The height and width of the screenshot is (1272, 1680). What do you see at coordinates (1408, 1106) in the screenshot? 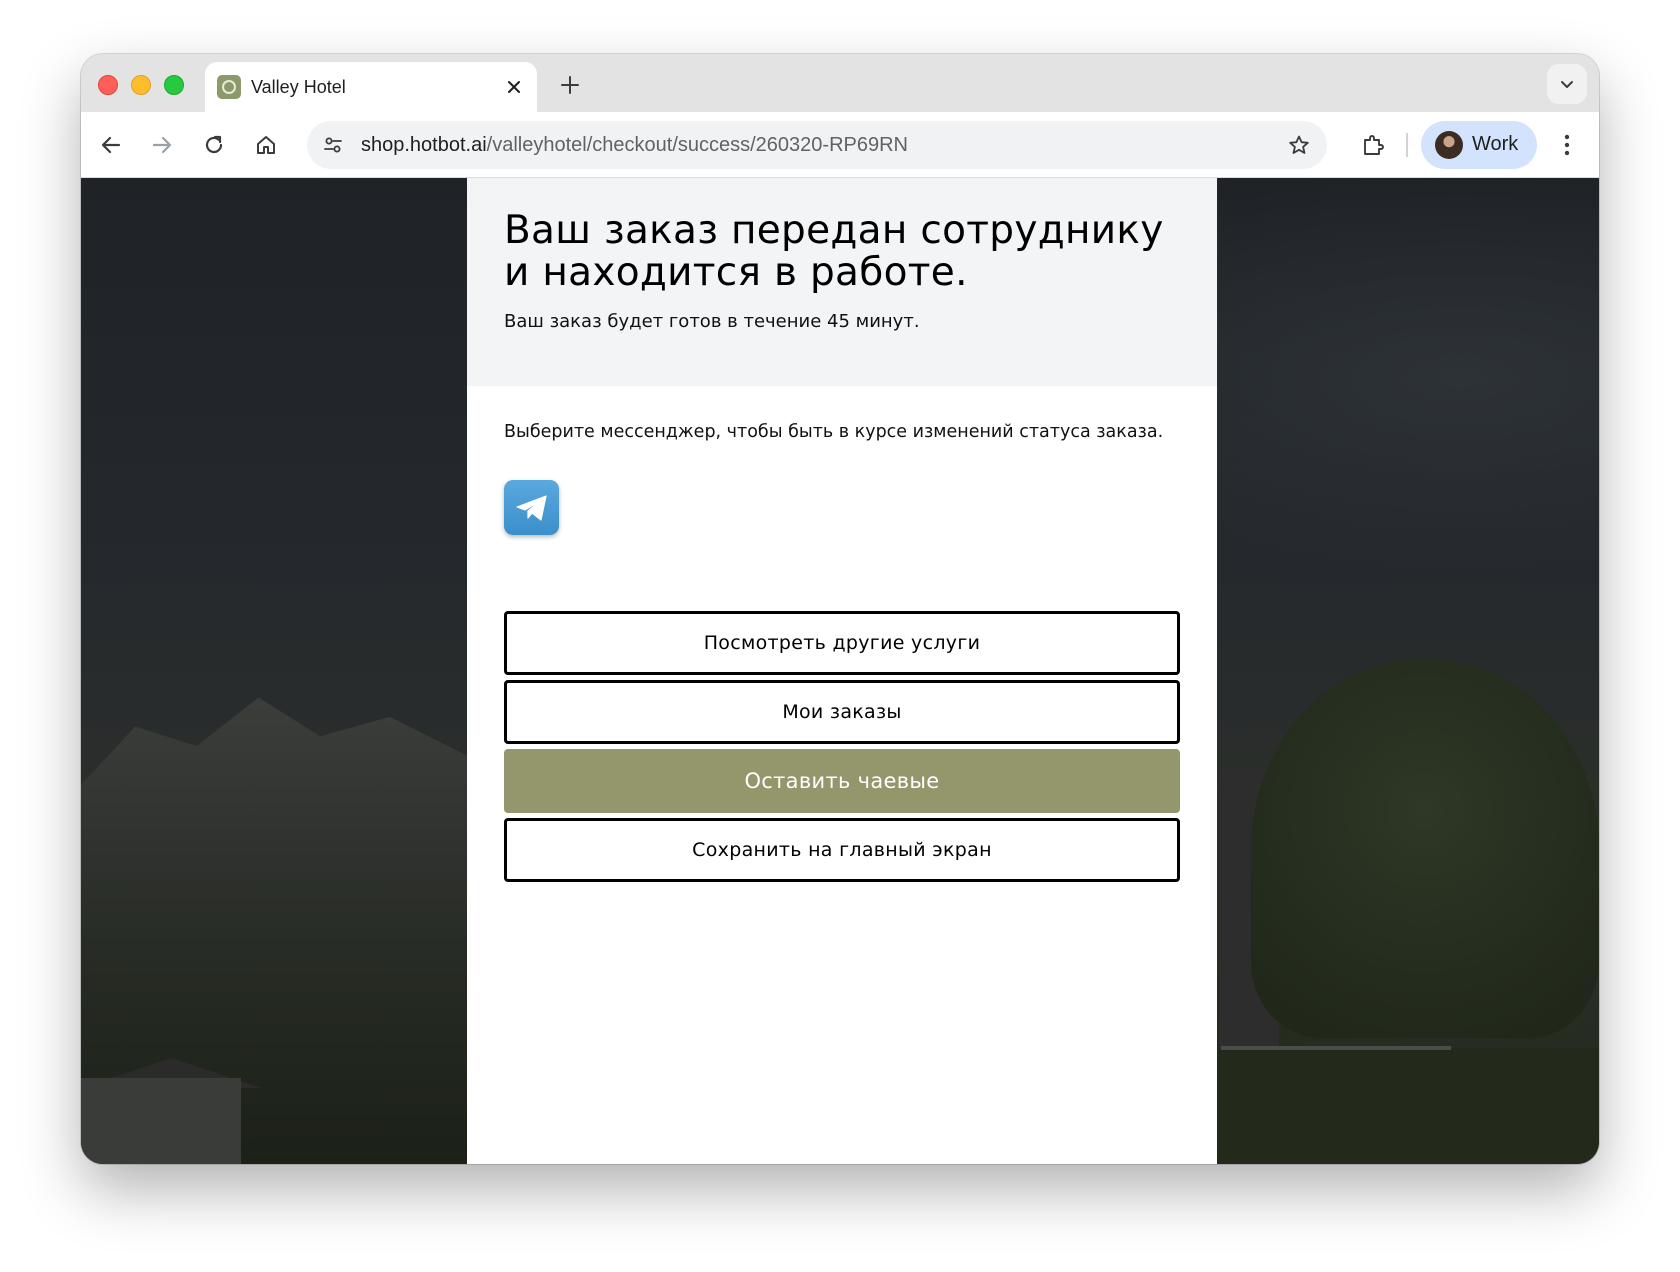
I see `background-lawn` at bounding box center [1408, 1106].